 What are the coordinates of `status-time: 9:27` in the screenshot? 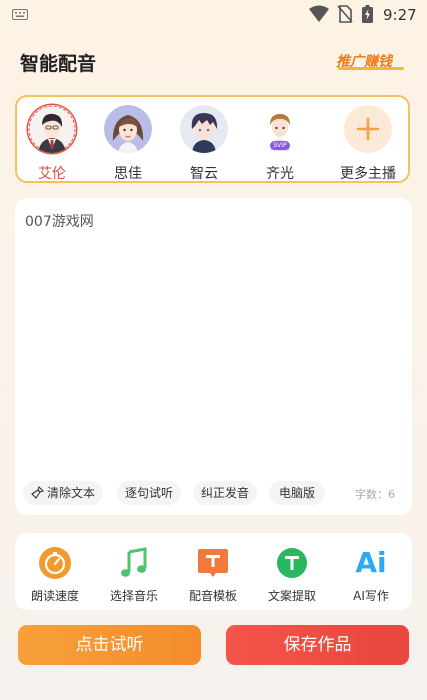 It's located at (400, 15).